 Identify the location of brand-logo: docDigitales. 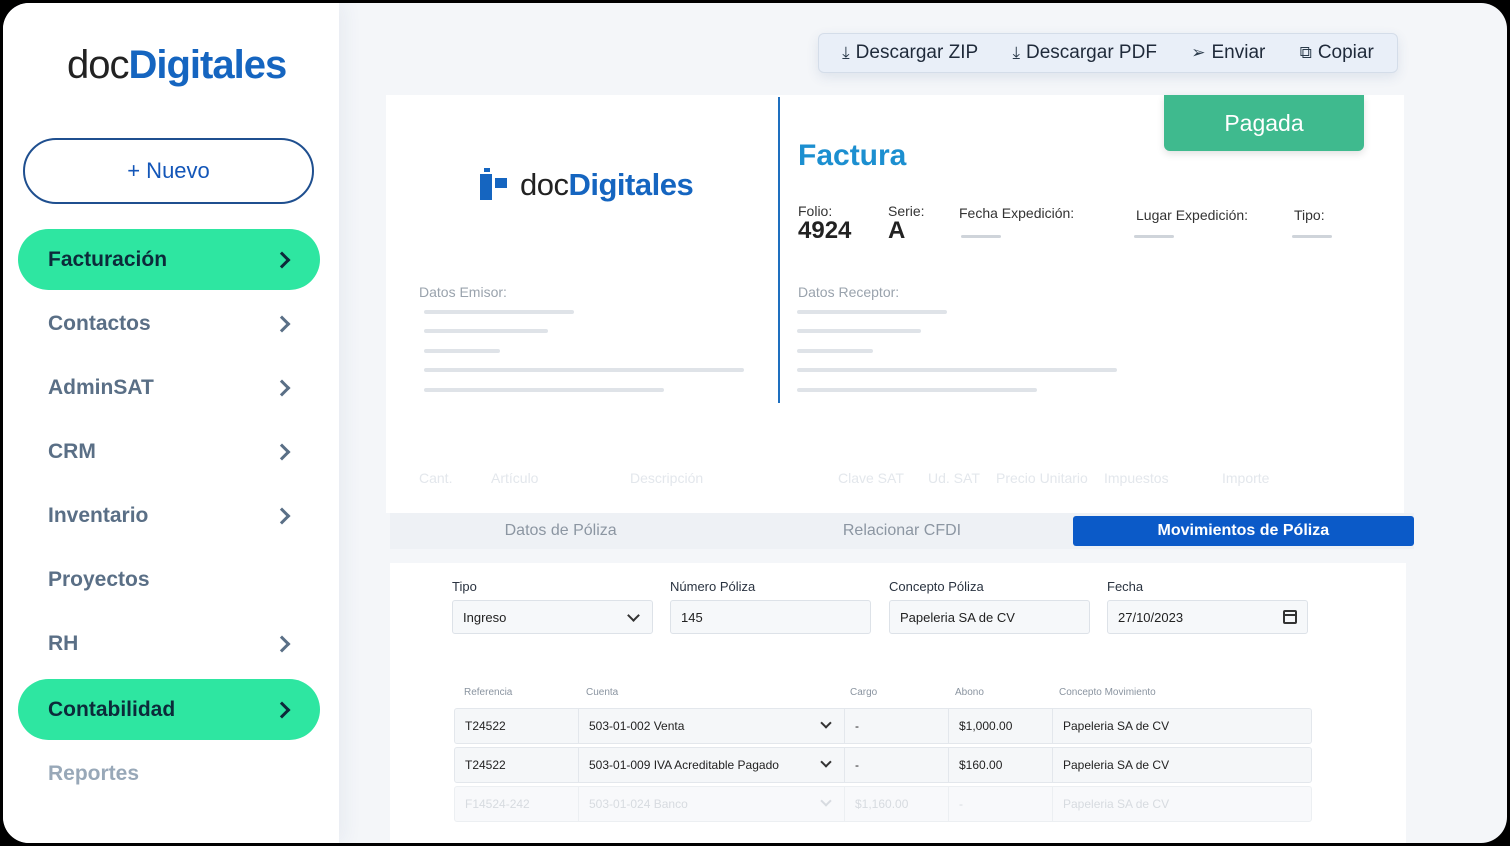
(177, 65).